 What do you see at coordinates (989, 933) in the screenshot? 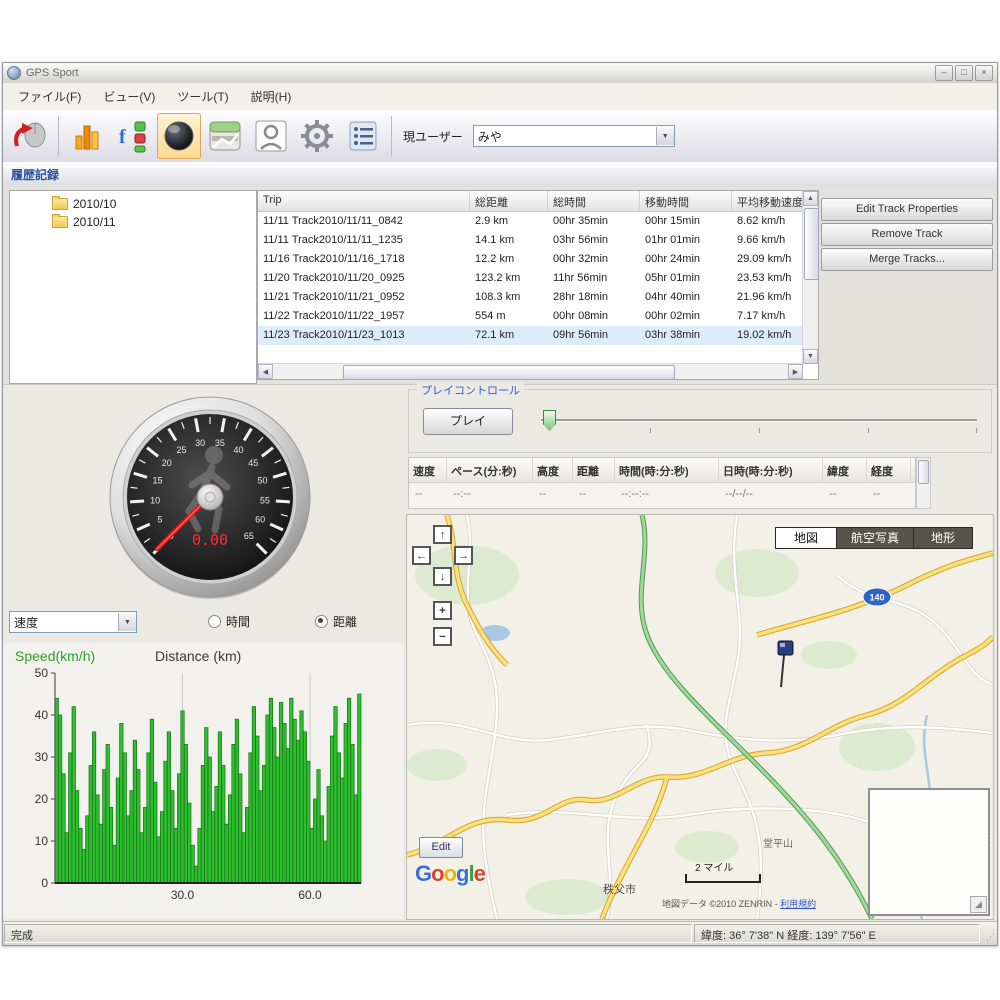
I see `resize-grip: ⋰` at bounding box center [989, 933].